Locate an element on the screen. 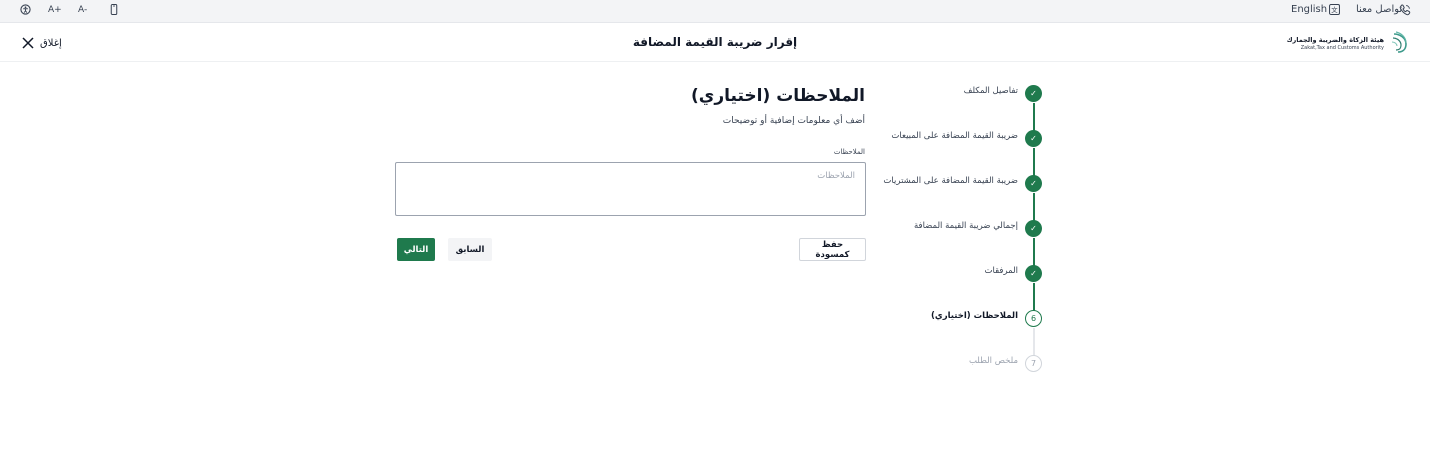 This screenshot has height=459, width=1430. logo-emblem-icon is located at coordinates (1400, 44).